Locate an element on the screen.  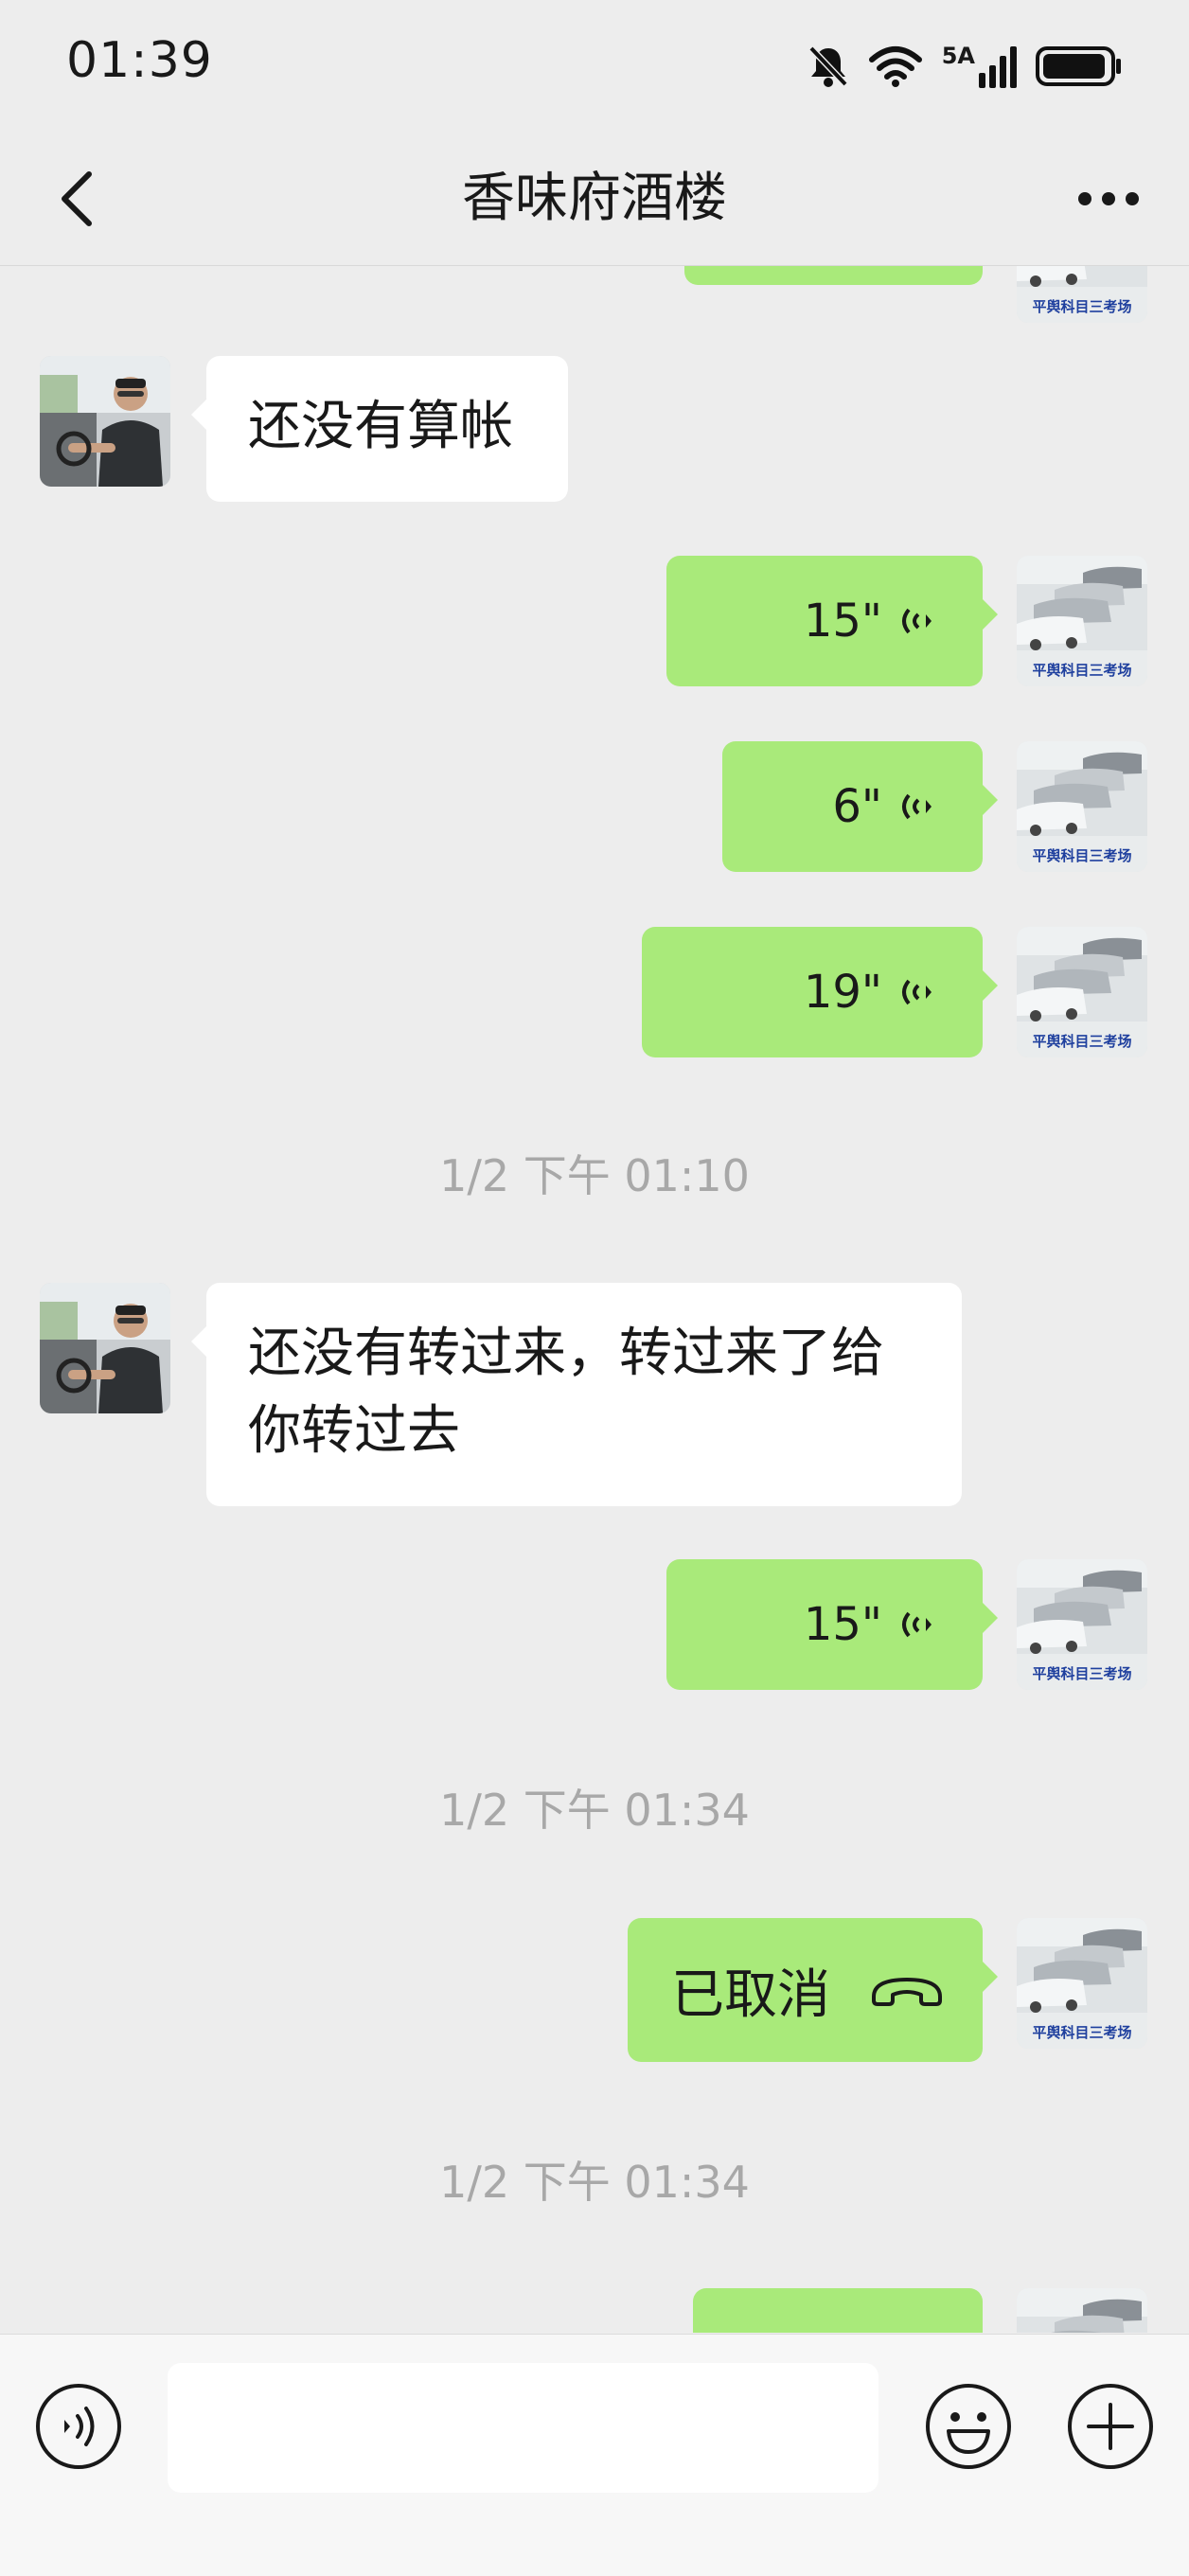
signal-indicator: 5A is located at coordinates (979, 66).